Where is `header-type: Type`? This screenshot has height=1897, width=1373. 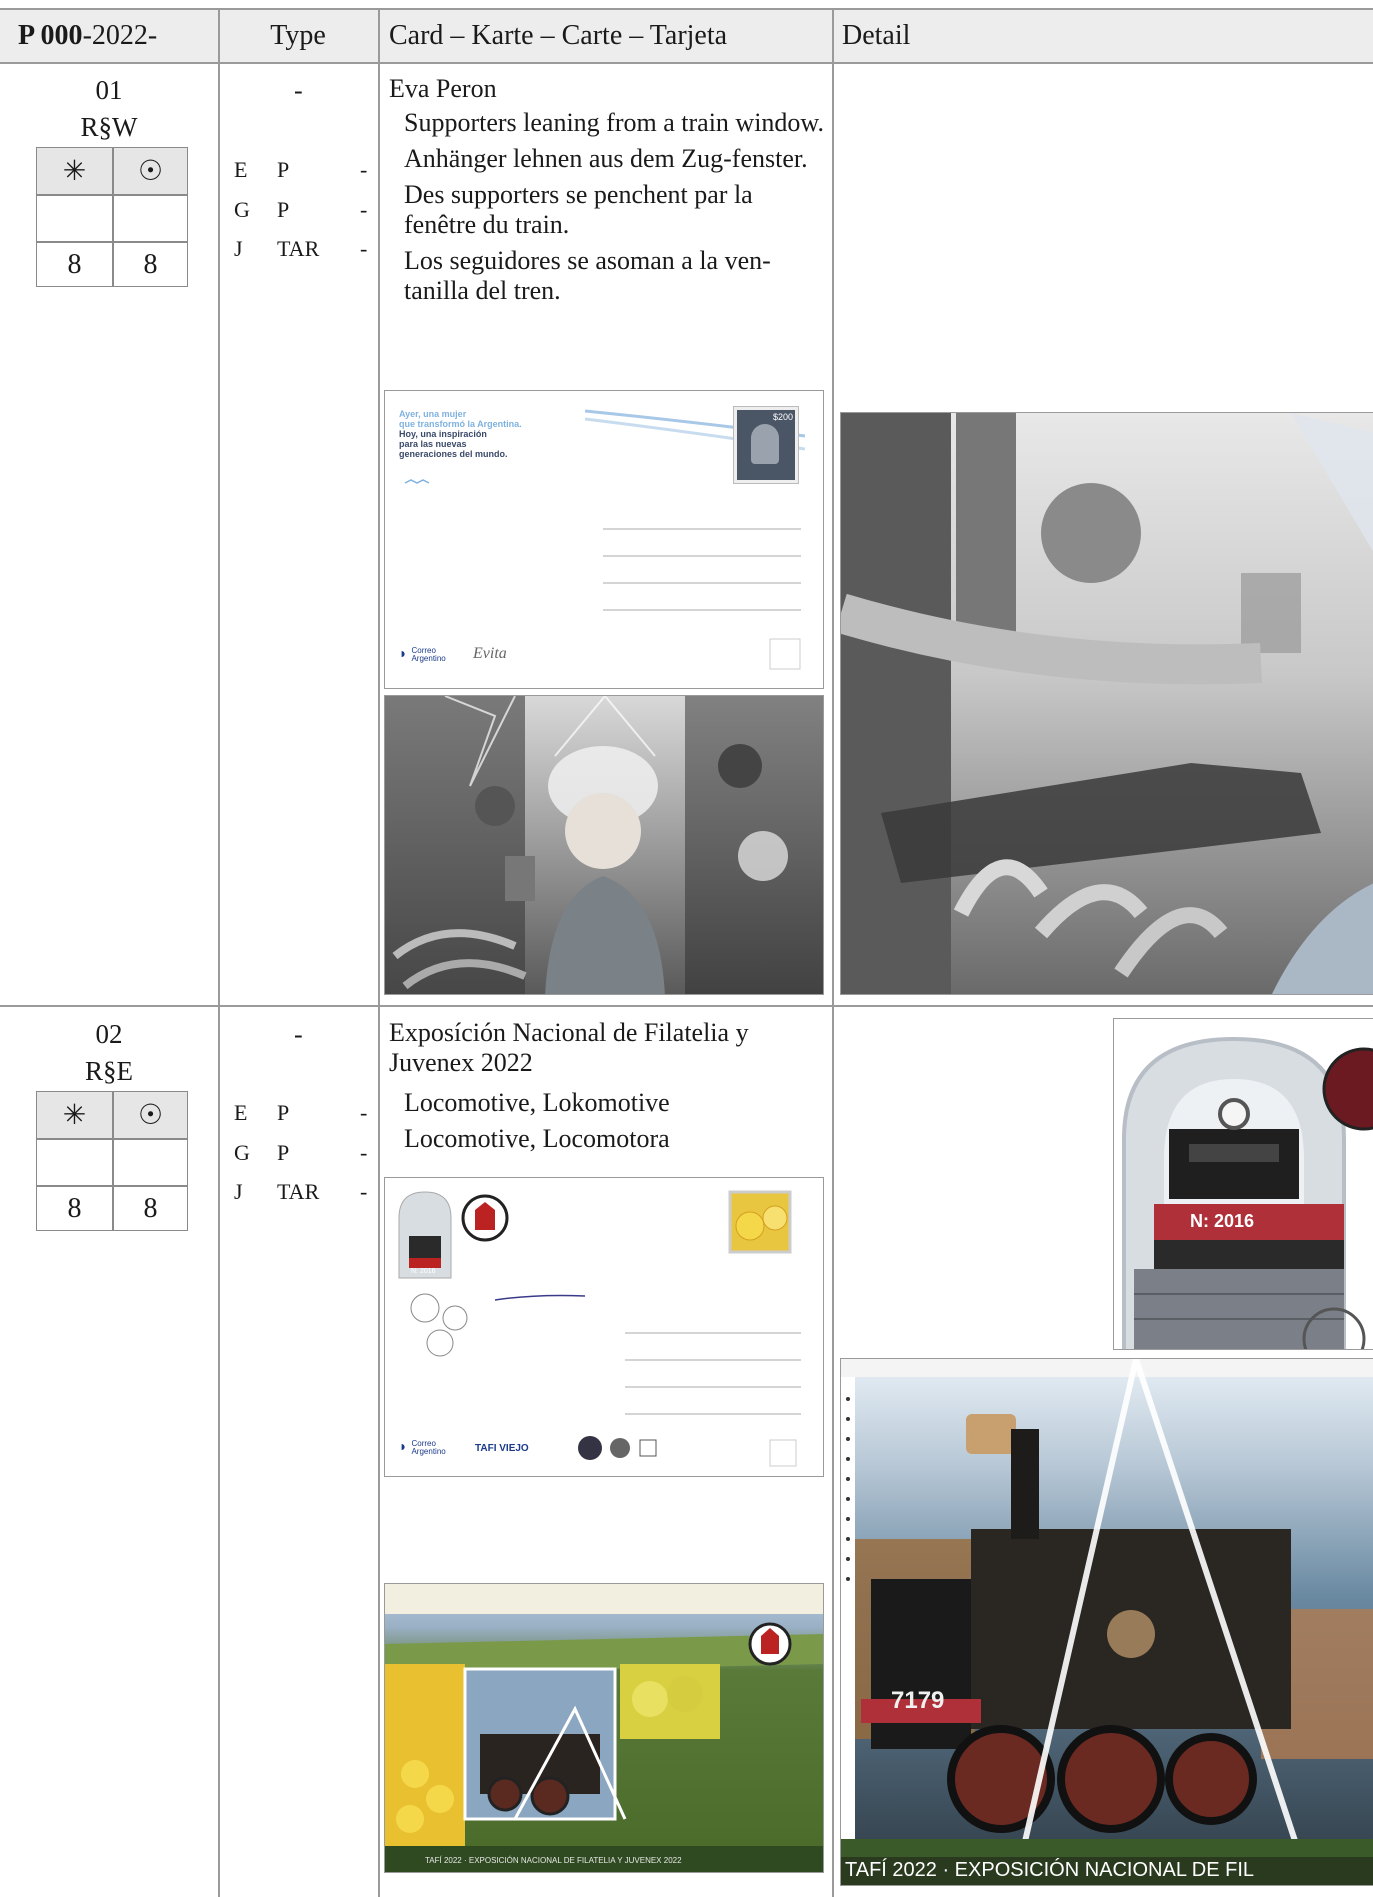 header-type: Type is located at coordinates (298, 35).